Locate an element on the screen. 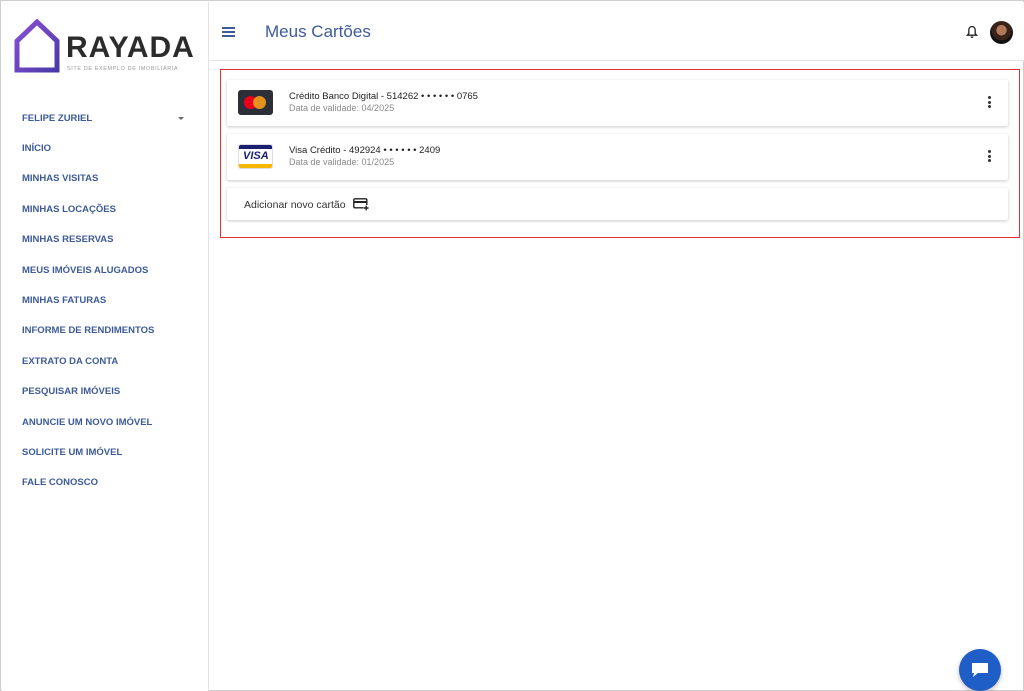 The height and width of the screenshot is (691, 1024). caret-down-icon is located at coordinates (181, 118).